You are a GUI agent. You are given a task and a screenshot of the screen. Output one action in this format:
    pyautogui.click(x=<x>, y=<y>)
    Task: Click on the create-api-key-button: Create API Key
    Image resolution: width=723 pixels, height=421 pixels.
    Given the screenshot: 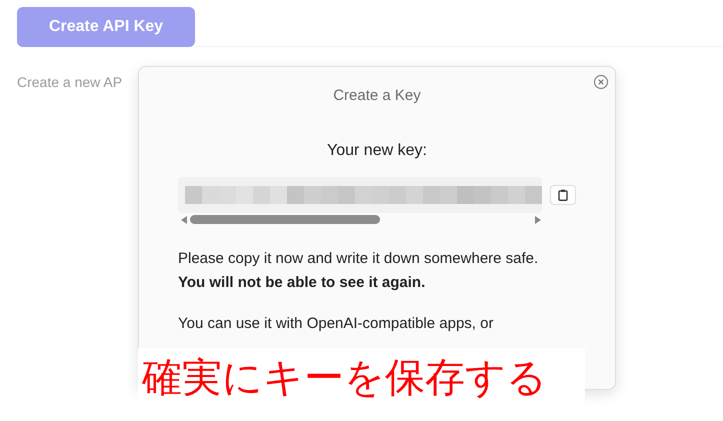 What is the action you would take?
    pyautogui.click(x=106, y=27)
    